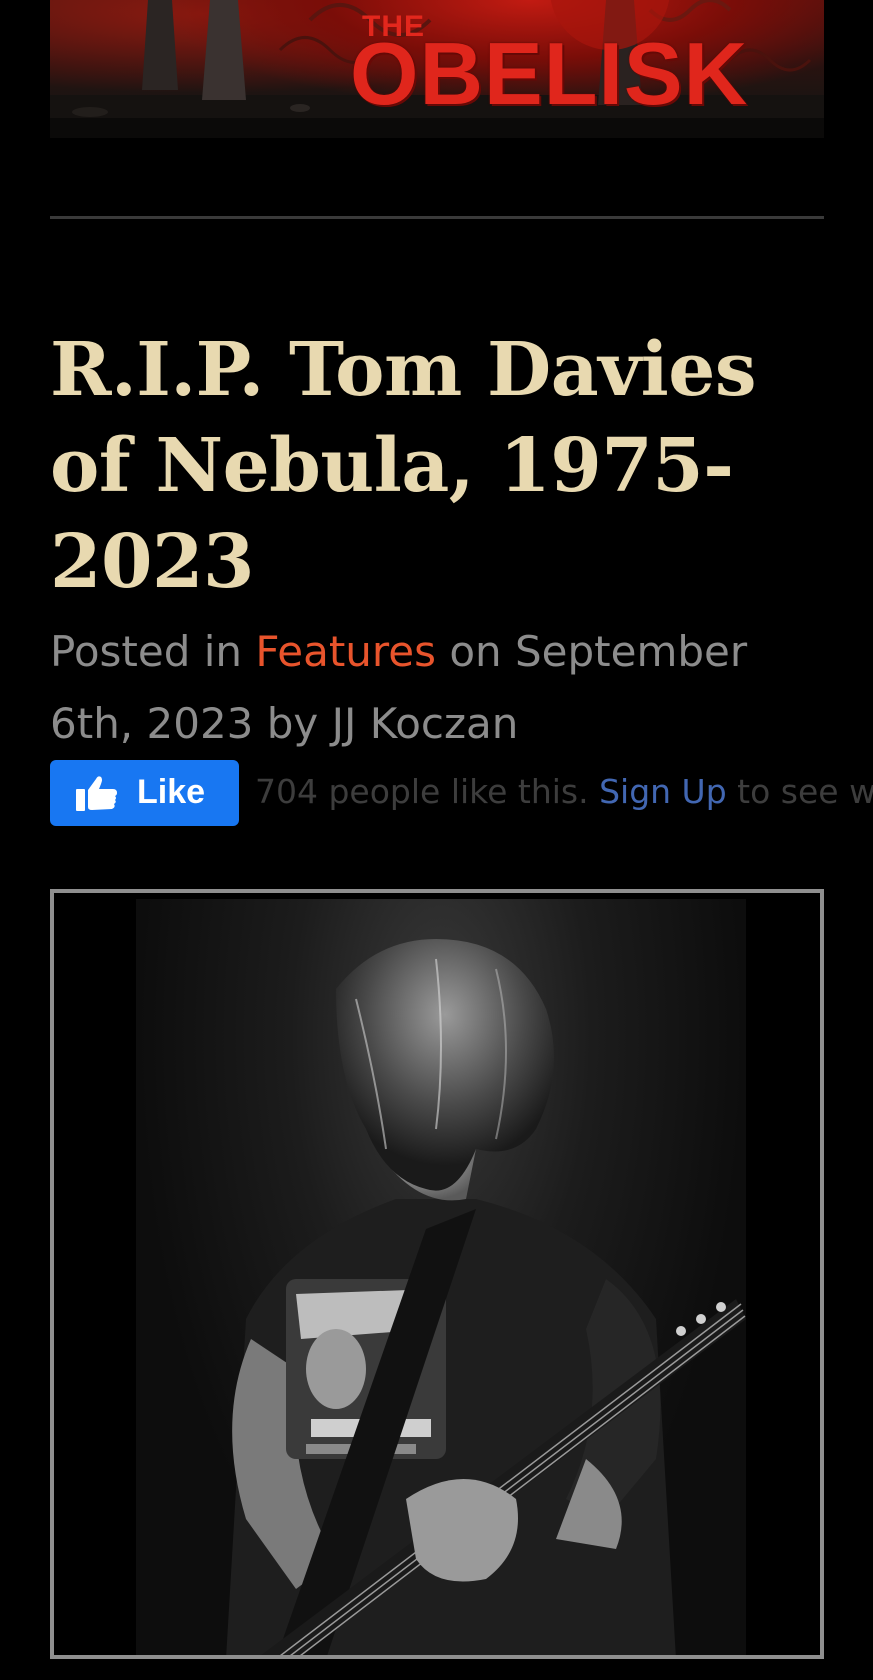 The width and height of the screenshot is (873, 1680). I want to click on site-banner-logo: THE OBELISK, so click(437, 69).